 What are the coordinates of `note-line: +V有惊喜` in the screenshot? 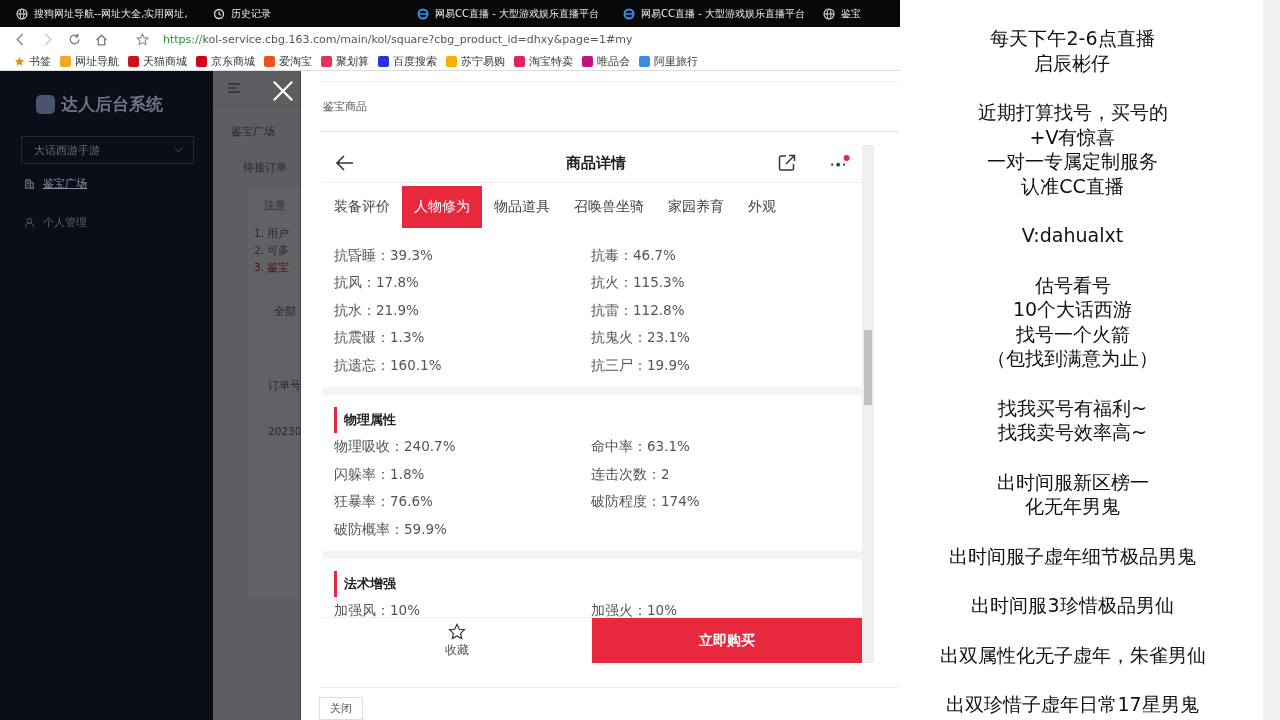 It's located at (1072, 136).